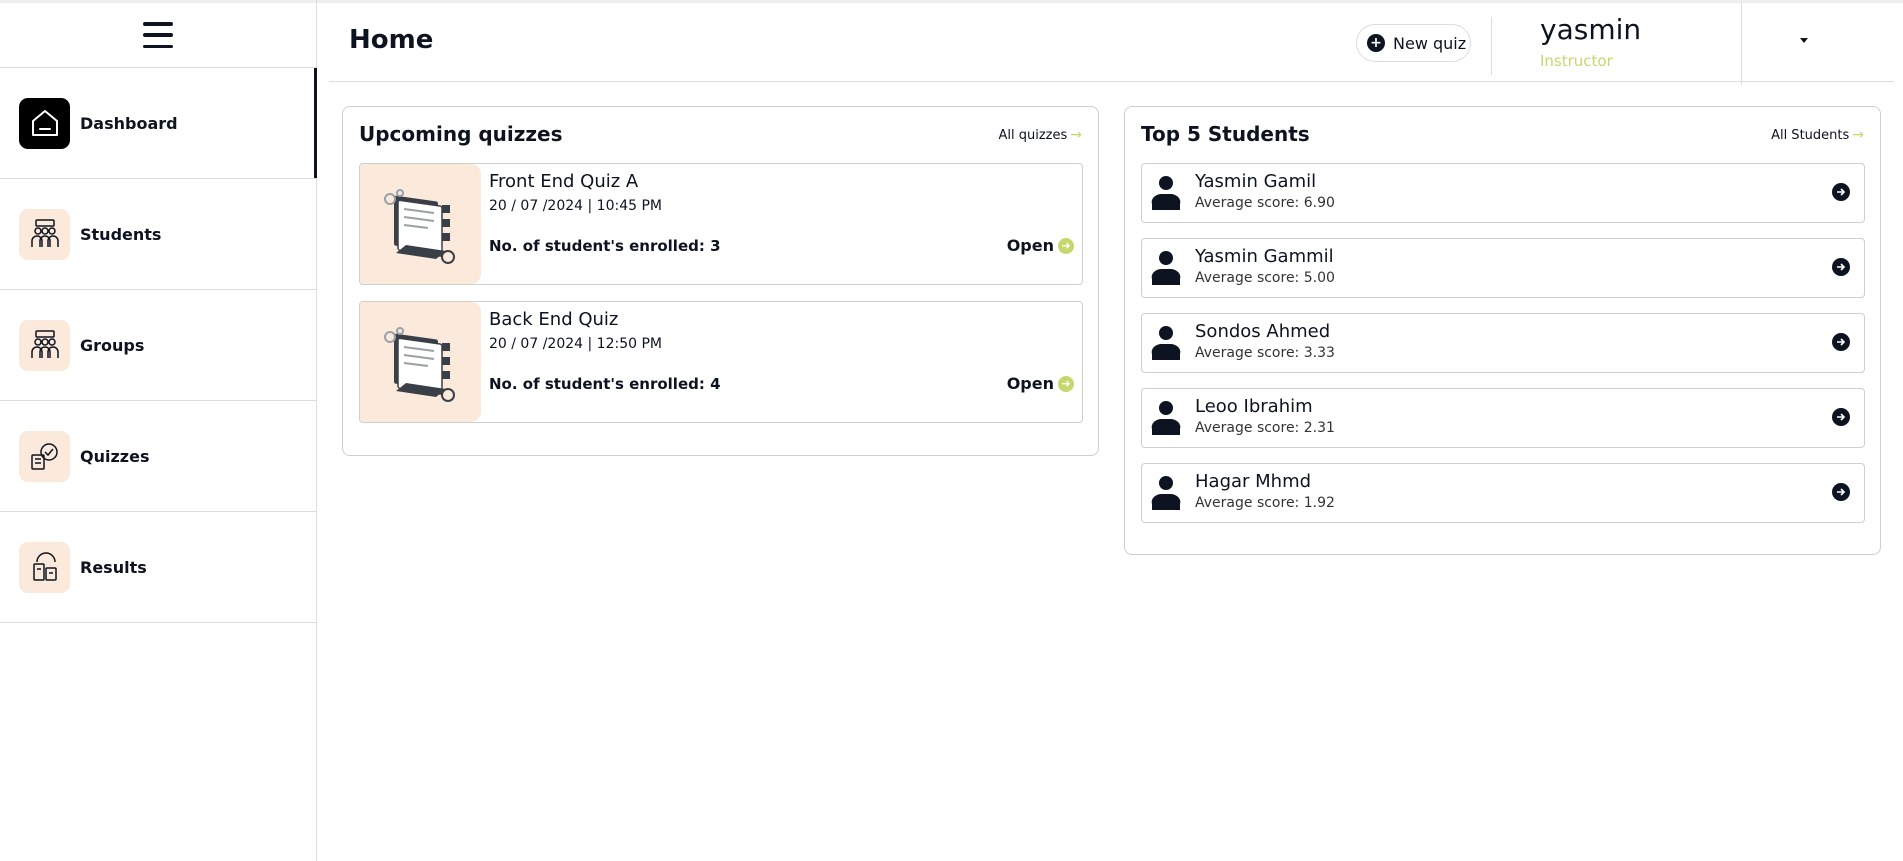  What do you see at coordinates (575, 206) in the screenshot?
I see `quiz-date: 20 / 07 /2024 | 10:45 PM` at bounding box center [575, 206].